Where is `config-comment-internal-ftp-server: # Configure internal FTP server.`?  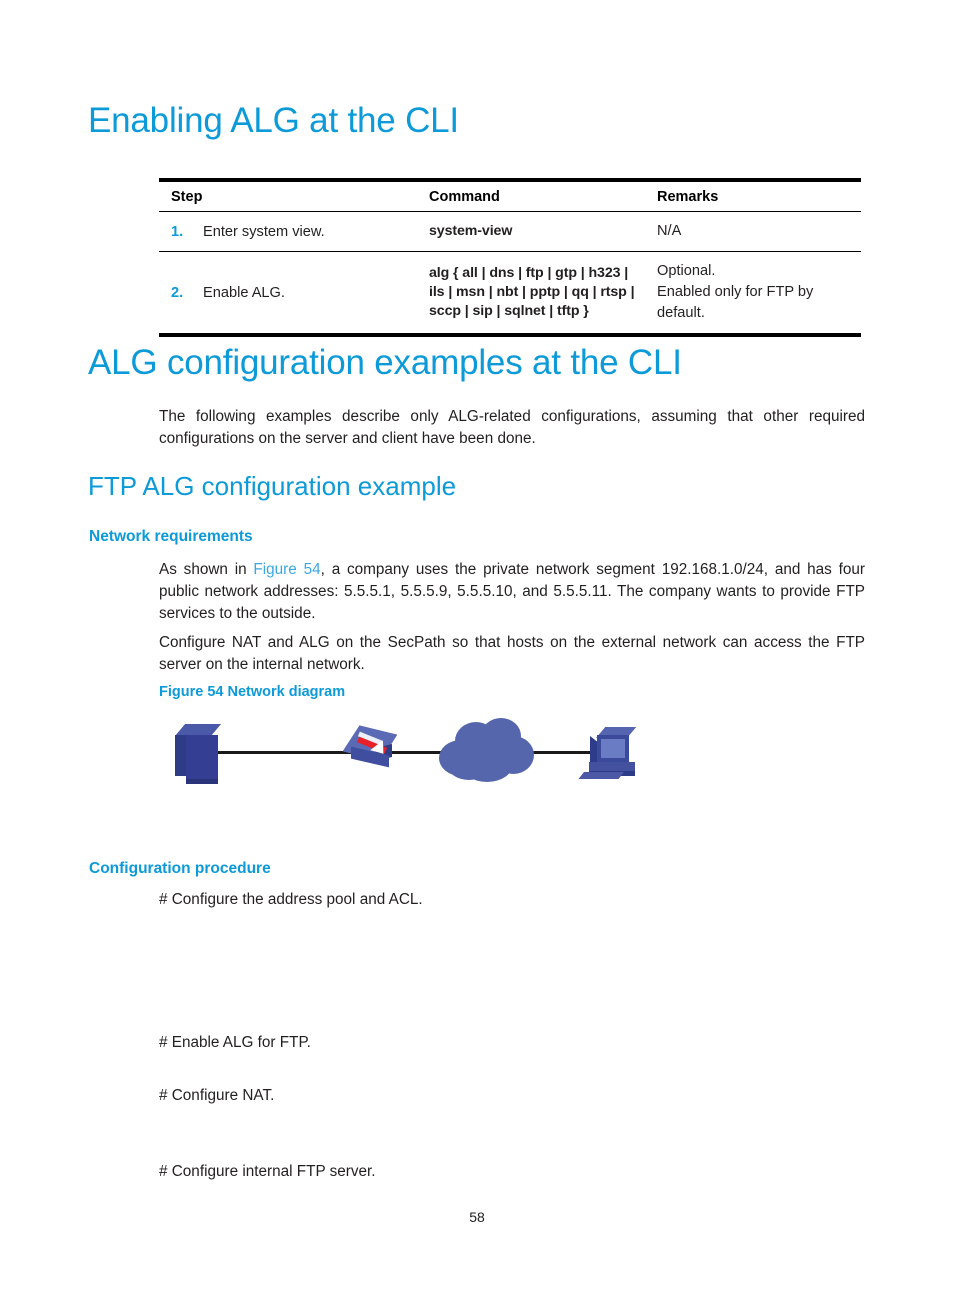 config-comment-internal-ftp-server: # Configure internal FTP server. is located at coordinates (267, 1171).